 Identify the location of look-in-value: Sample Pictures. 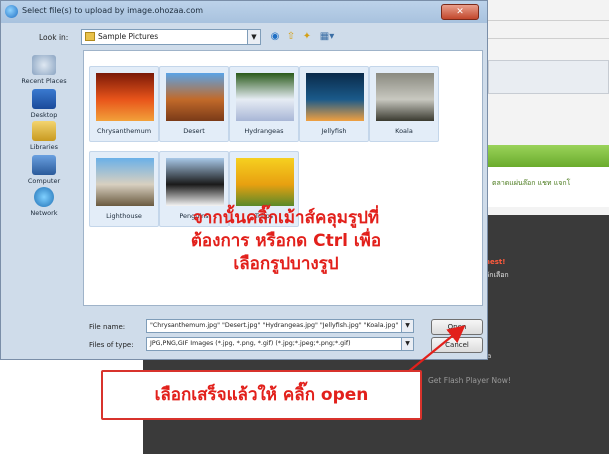
(128, 36).